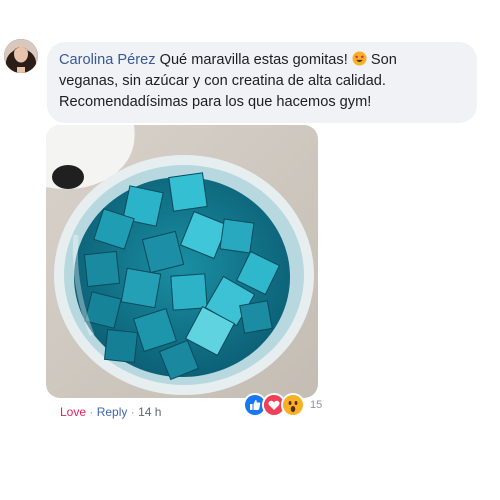 The height and width of the screenshot is (500, 500). I want to click on star-struck-emoji-icon, so click(359, 58).